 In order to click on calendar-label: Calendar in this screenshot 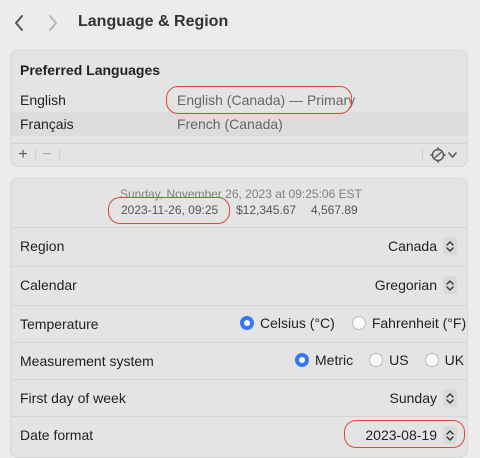, I will do `click(48, 285)`.